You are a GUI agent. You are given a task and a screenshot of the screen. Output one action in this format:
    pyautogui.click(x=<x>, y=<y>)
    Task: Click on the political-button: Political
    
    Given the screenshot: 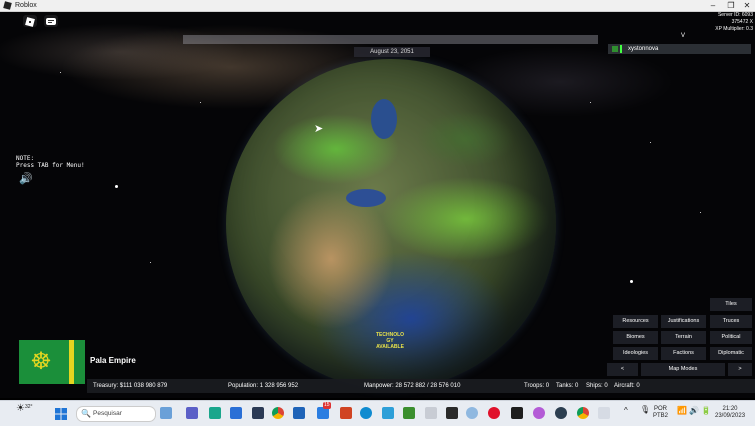 What is the action you would take?
    pyautogui.click(x=731, y=337)
    